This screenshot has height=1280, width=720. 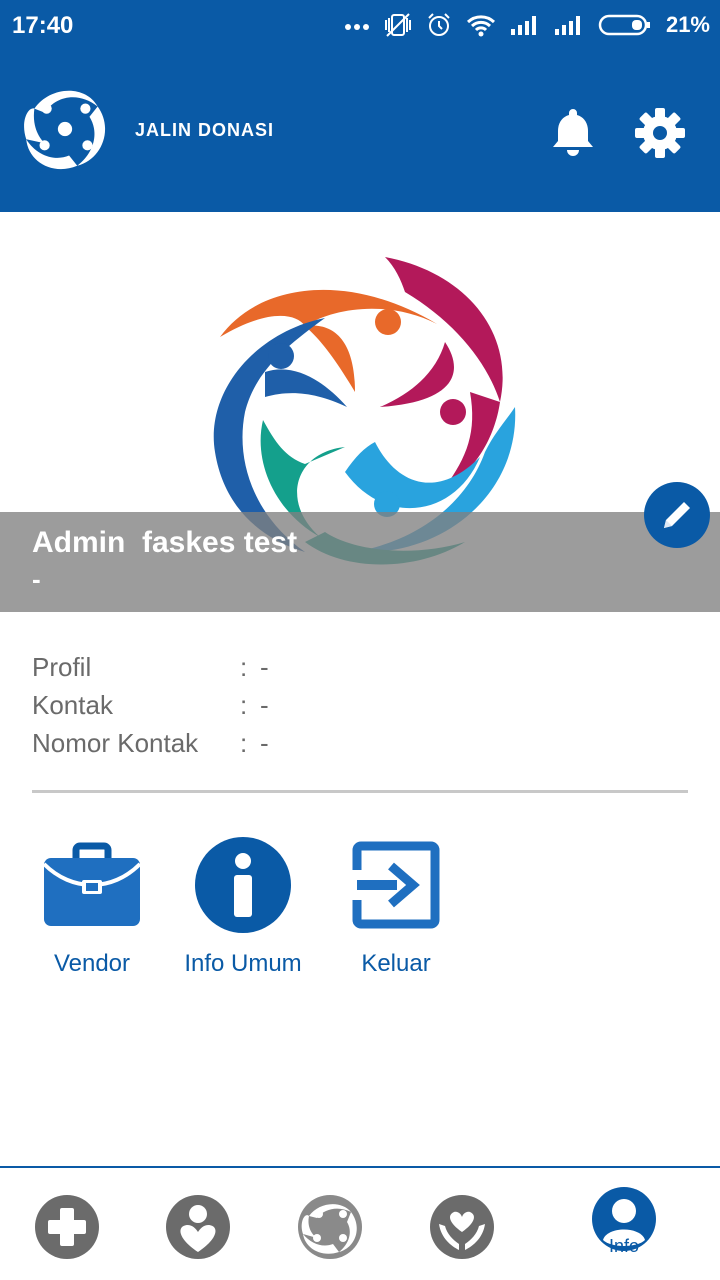 What do you see at coordinates (397, 25) in the screenshot?
I see `vibrate-off-icon` at bounding box center [397, 25].